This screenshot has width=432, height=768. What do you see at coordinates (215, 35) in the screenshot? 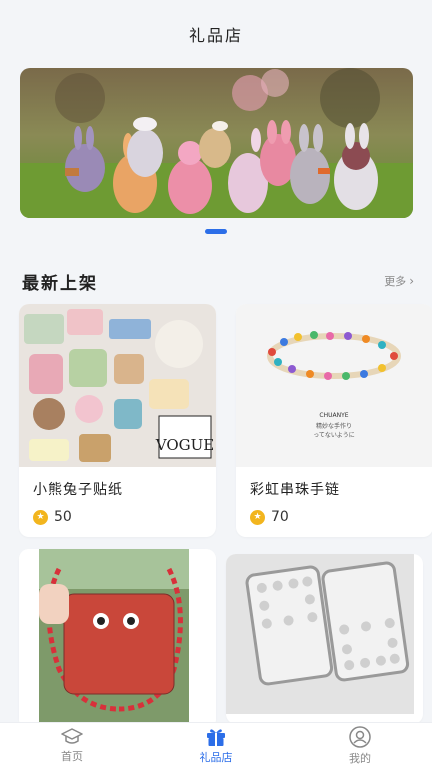
I see `page-title: 礼品店` at bounding box center [215, 35].